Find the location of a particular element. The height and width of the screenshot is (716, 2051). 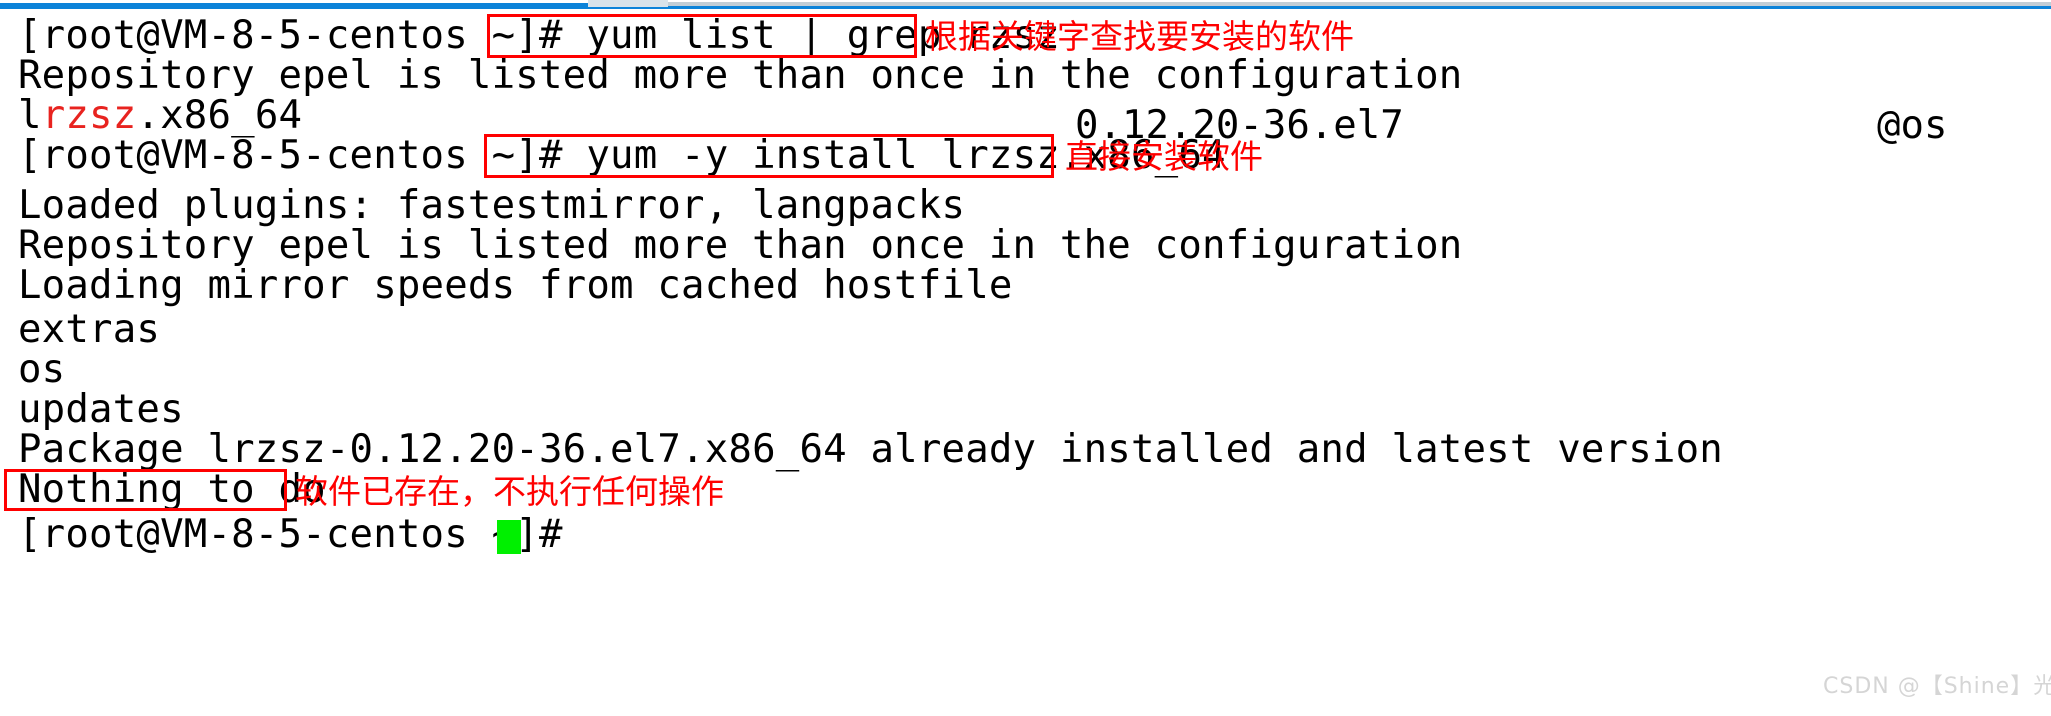

terminal-line-9: os is located at coordinates (42, 369).